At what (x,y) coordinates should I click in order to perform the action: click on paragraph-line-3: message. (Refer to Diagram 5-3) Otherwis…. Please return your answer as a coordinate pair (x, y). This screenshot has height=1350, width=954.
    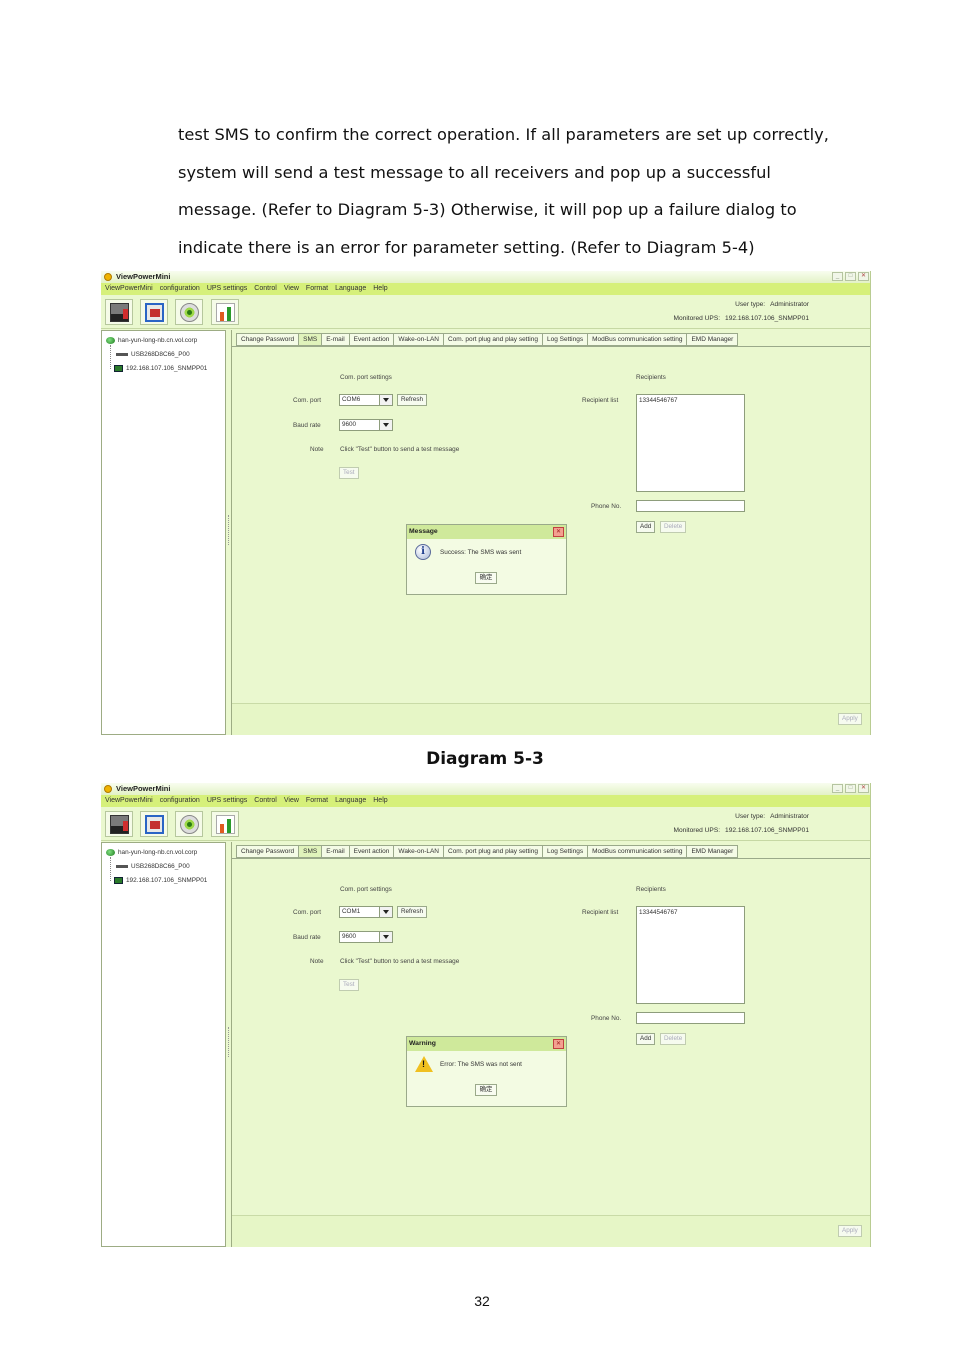
    Looking at the image, I should click on (487, 209).